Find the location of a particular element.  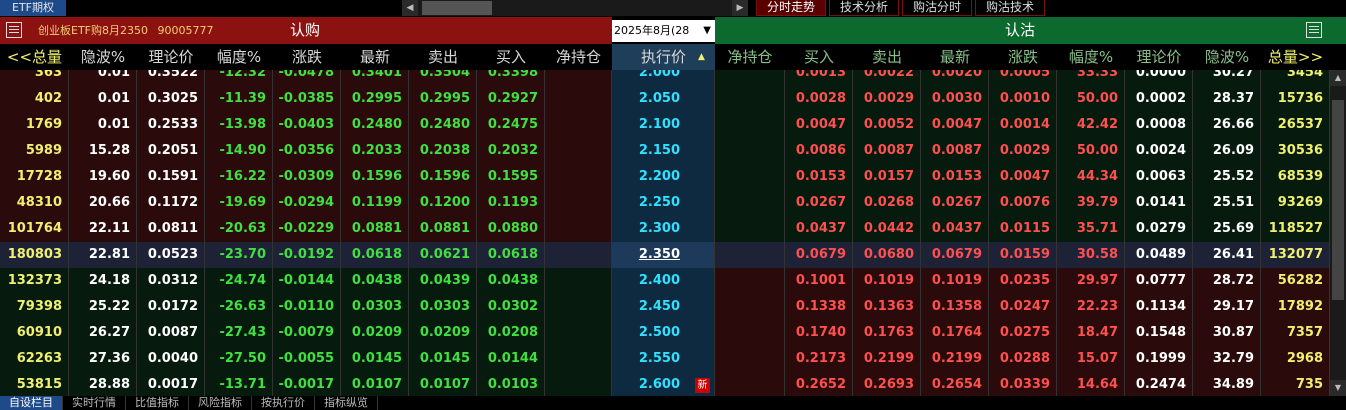

bottom-tab-4: 风险指标 is located at coordinates (220, 403).